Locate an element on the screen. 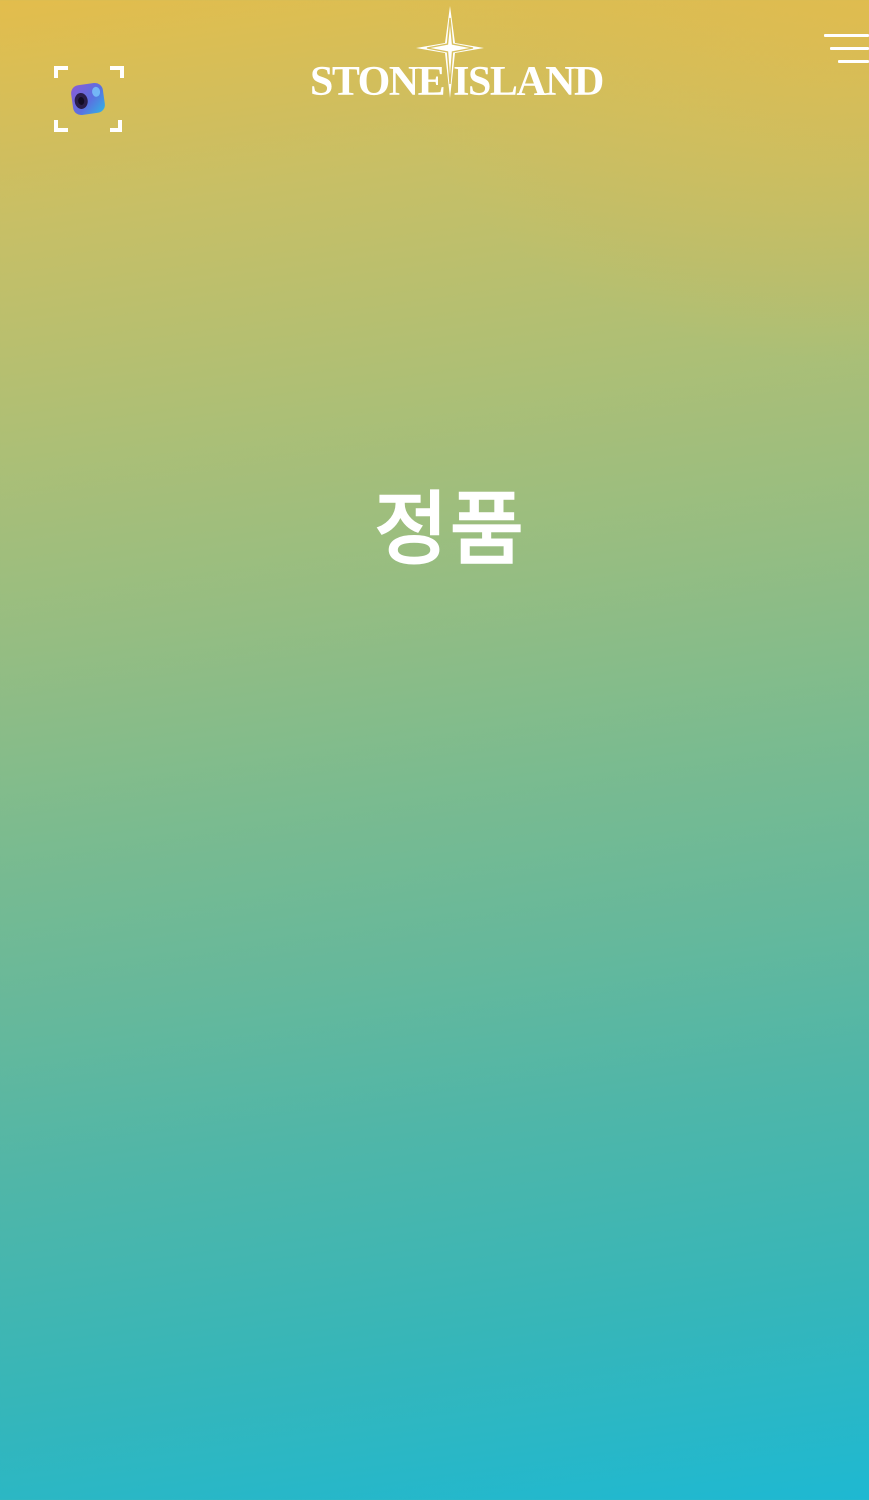 The height and width of the screenshot is (1500, 869). ar-scan-cube-icon is located at coordinates (89, 99).